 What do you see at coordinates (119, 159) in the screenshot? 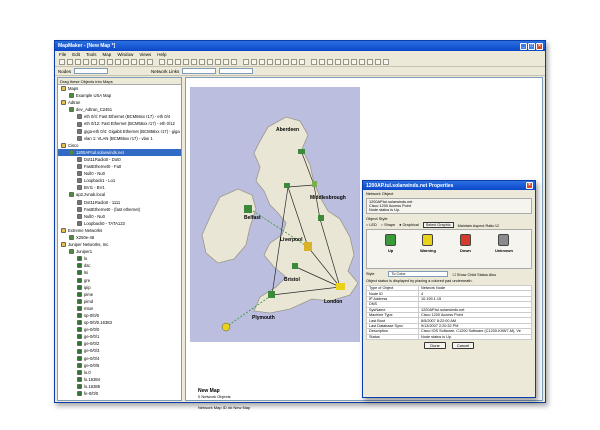
I see `tree-item: Dot11Radio0 - Dot0` at bounding box center [119, 159].